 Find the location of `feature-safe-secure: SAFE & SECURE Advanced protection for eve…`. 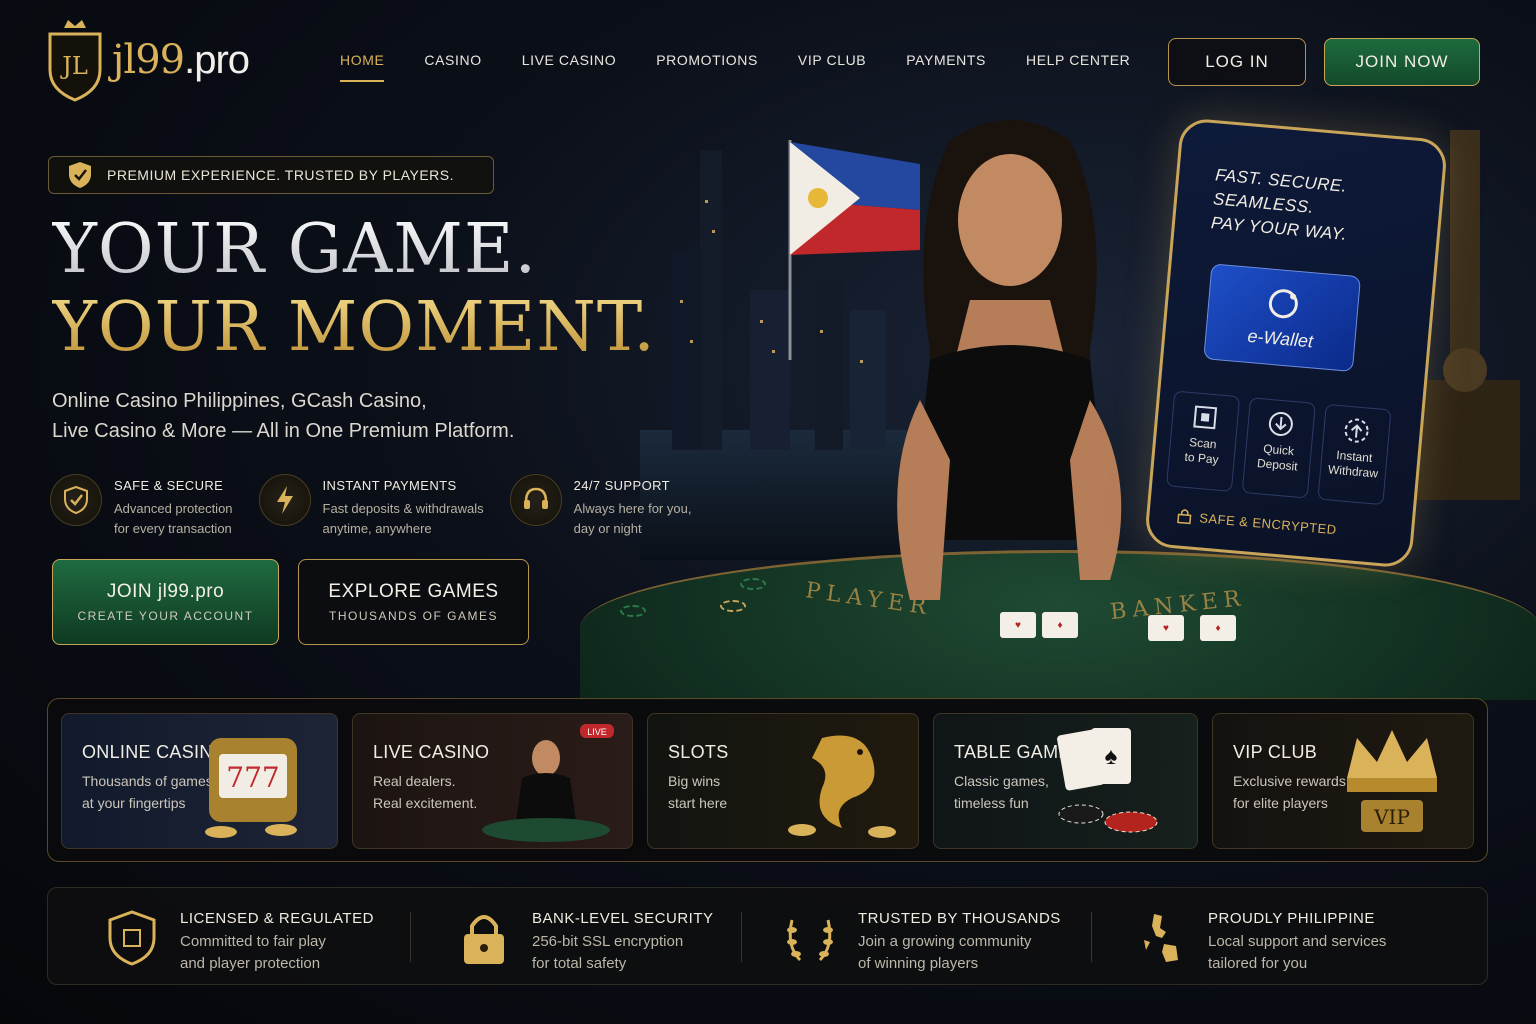

feature-safe-secure: SAFE & SECURE Advanced protection for eve… is located at coordinates (141, 506).